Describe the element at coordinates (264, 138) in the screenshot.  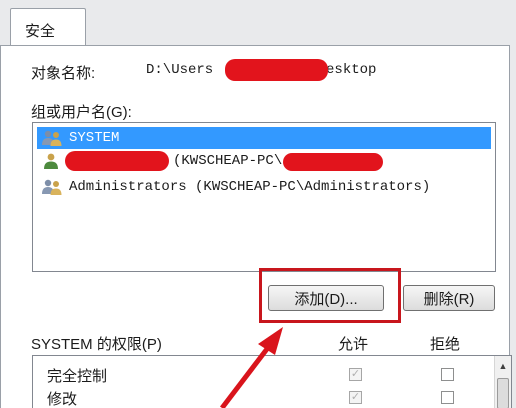
I see `list-item-system: SYSTEM` at that location.